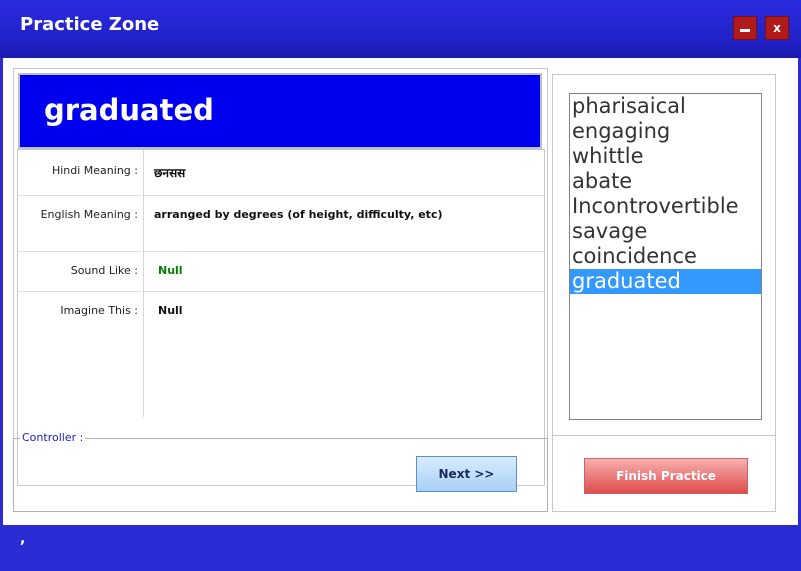 The width and height of the screenshot is (801, 571). What do you see at coordinates (777, 28) in the screenshot?
I see `close-button: x` at bounding box center [777, 28].